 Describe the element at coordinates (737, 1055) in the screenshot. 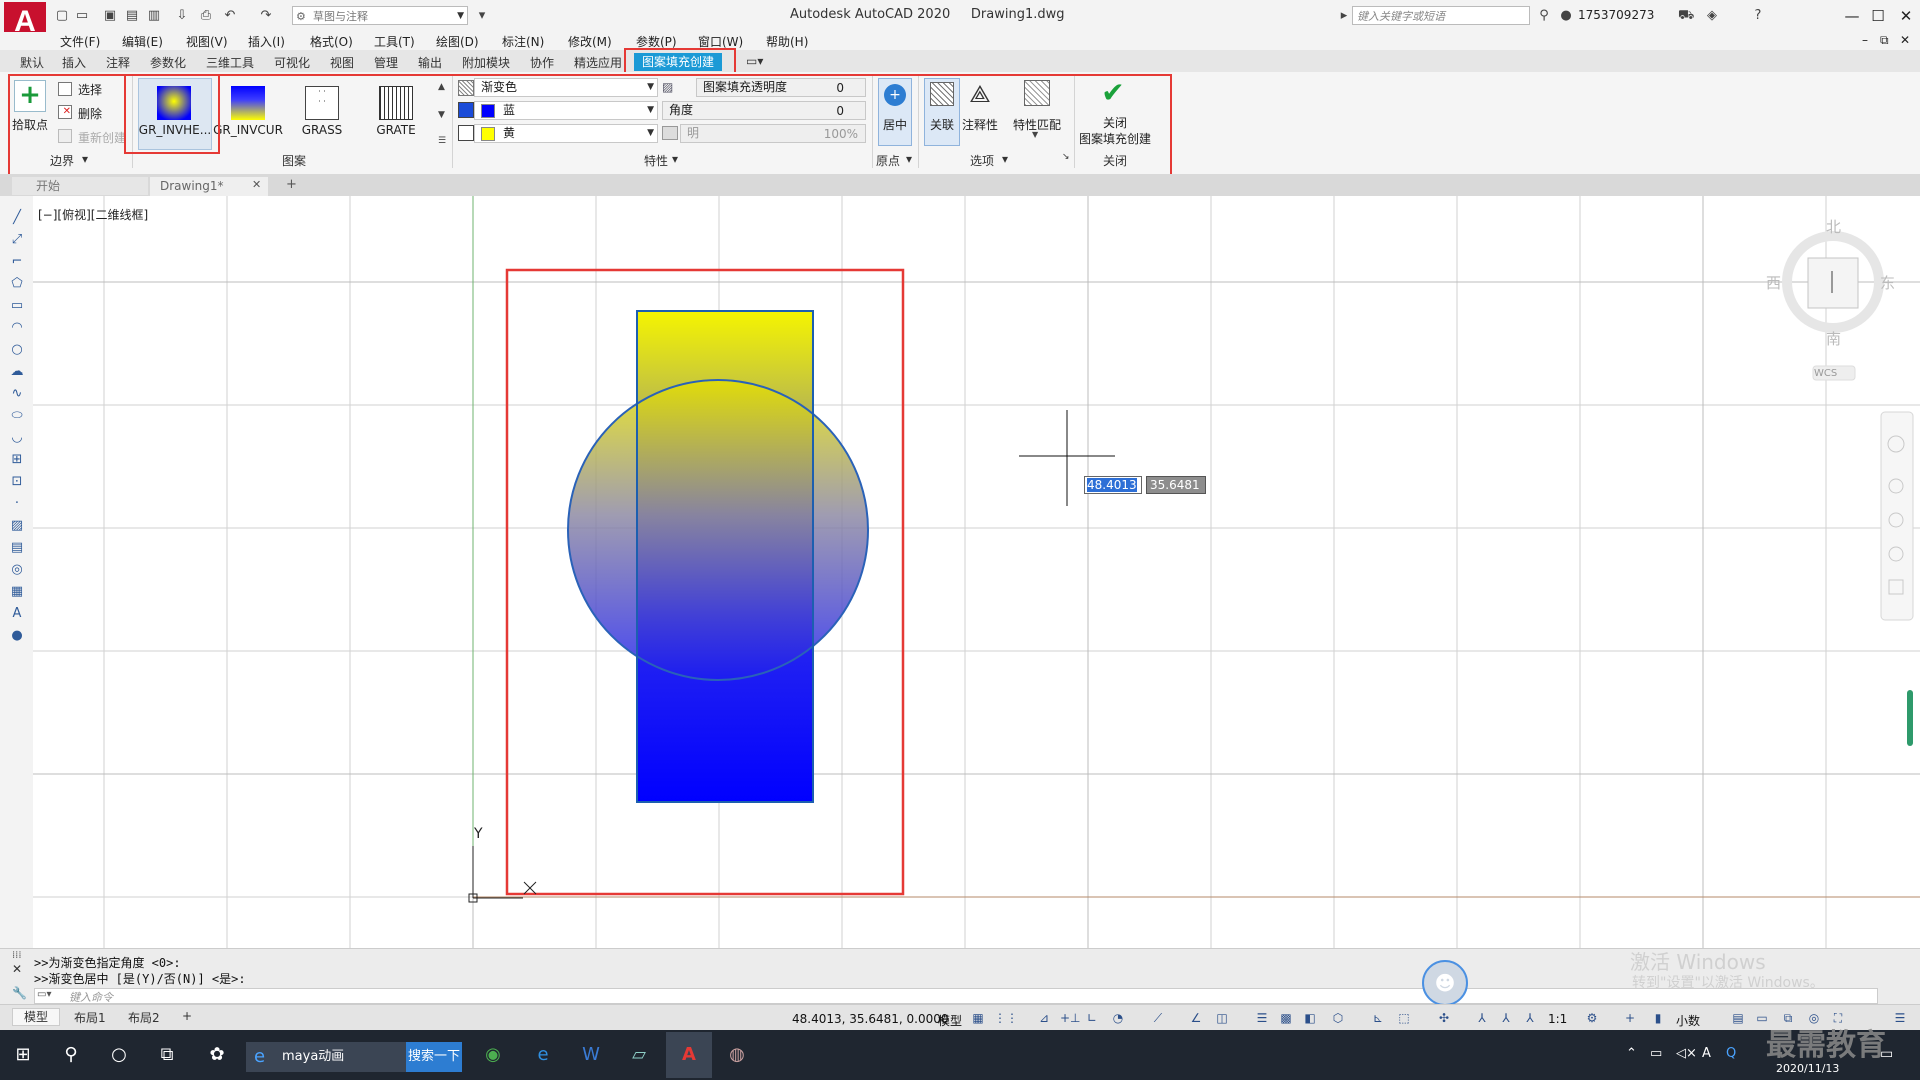

I see `media-app-icon: ◍` at that location.